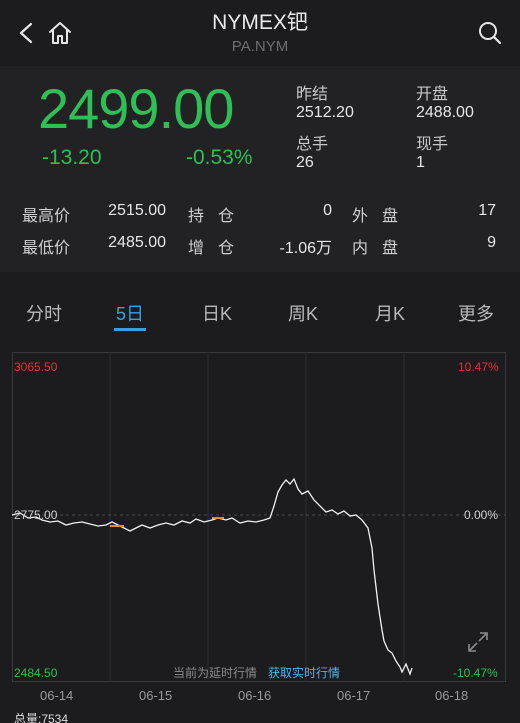  Describe the element at coordinates (432, 144) in the screenshot. I see `current-volume-label: 现手` at that location.